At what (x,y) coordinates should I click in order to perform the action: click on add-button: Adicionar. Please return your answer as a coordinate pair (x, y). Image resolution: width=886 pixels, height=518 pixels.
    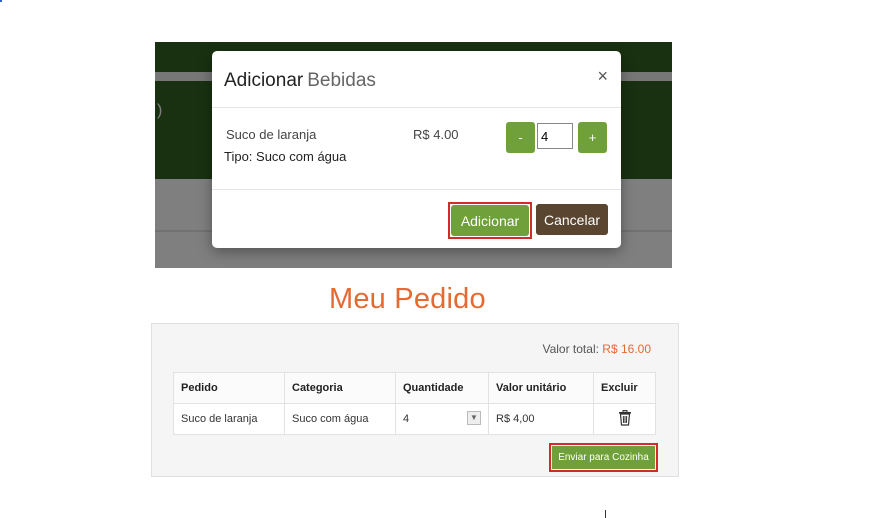
    Looking at the image, I should click on (490, 220).